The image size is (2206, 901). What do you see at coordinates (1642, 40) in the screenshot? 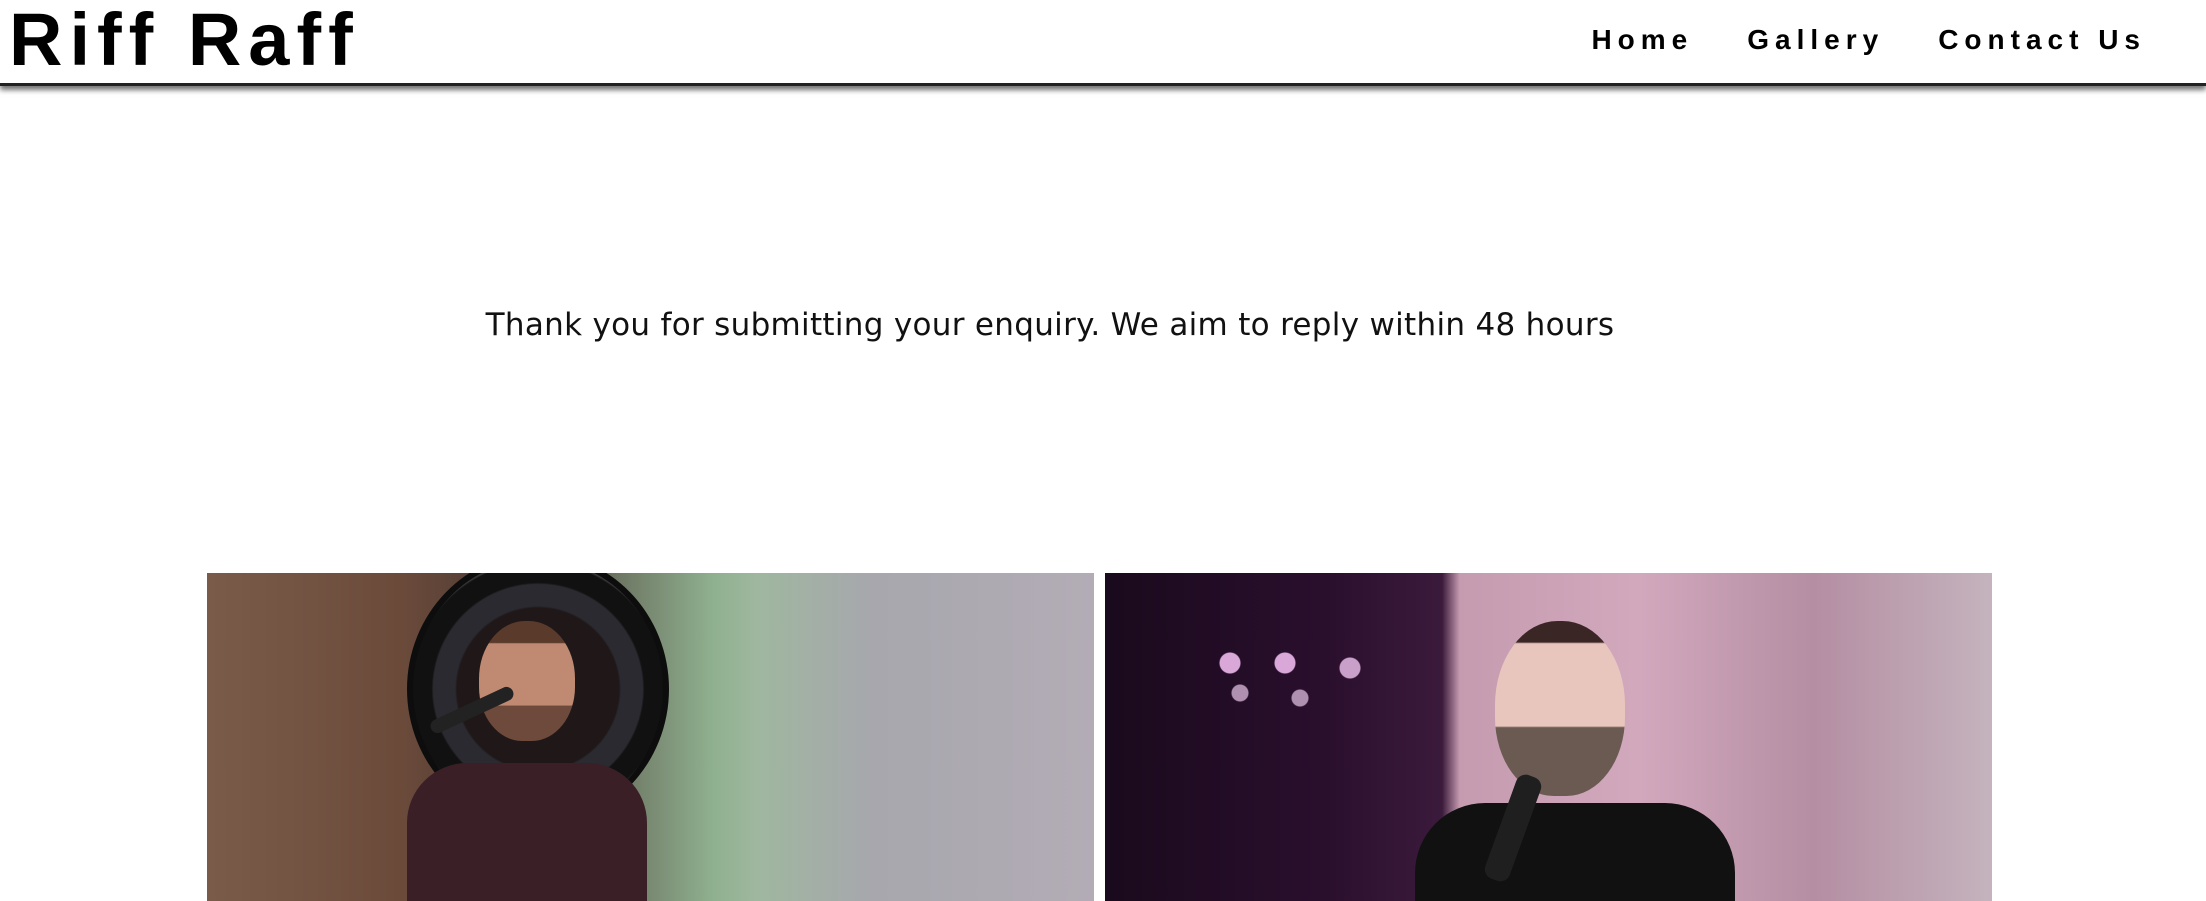
I see `nav-home-link: Home` at bounding box center [1642, 40].